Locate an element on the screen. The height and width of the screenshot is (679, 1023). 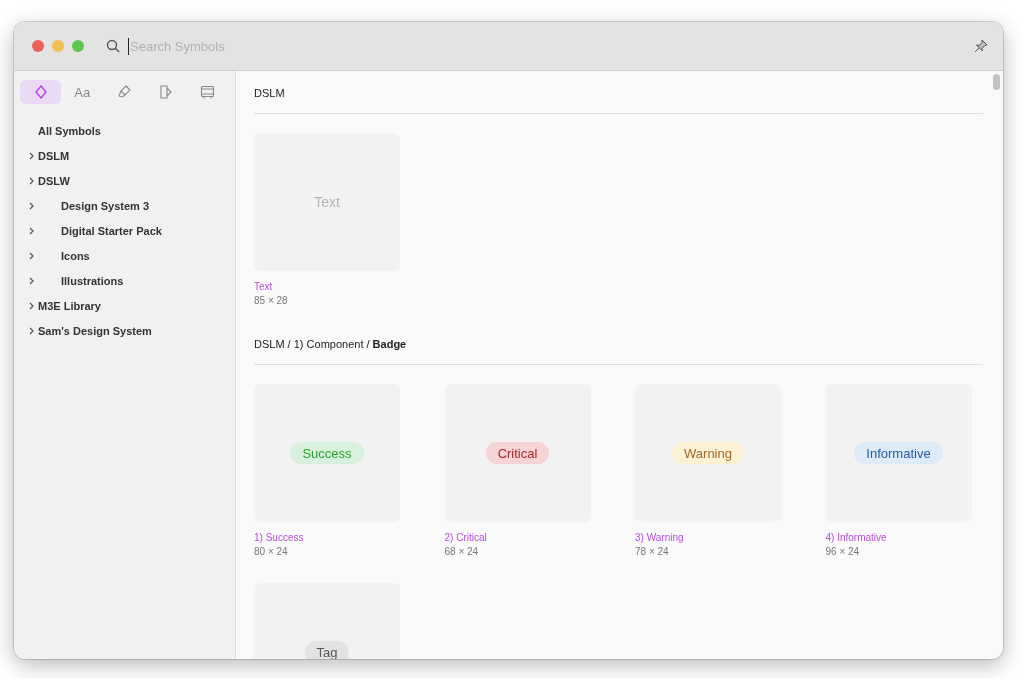
preview-text: Text is located at coordinates (327, 202).